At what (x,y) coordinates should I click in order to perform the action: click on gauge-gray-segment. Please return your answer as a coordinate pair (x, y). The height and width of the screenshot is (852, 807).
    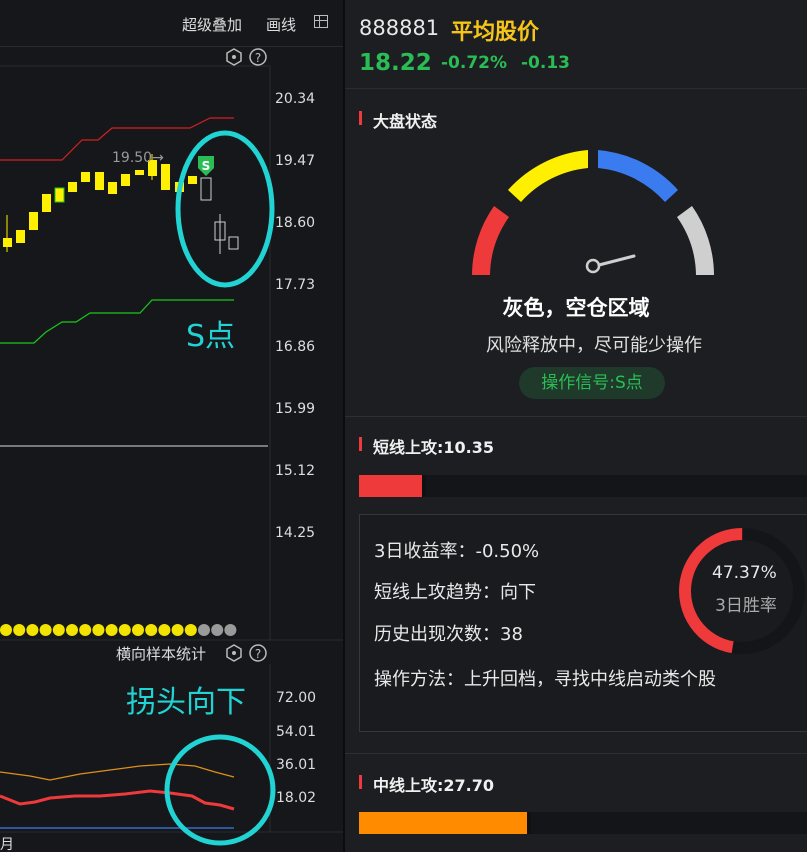
    Looking at the image, I should click on (695, 240).